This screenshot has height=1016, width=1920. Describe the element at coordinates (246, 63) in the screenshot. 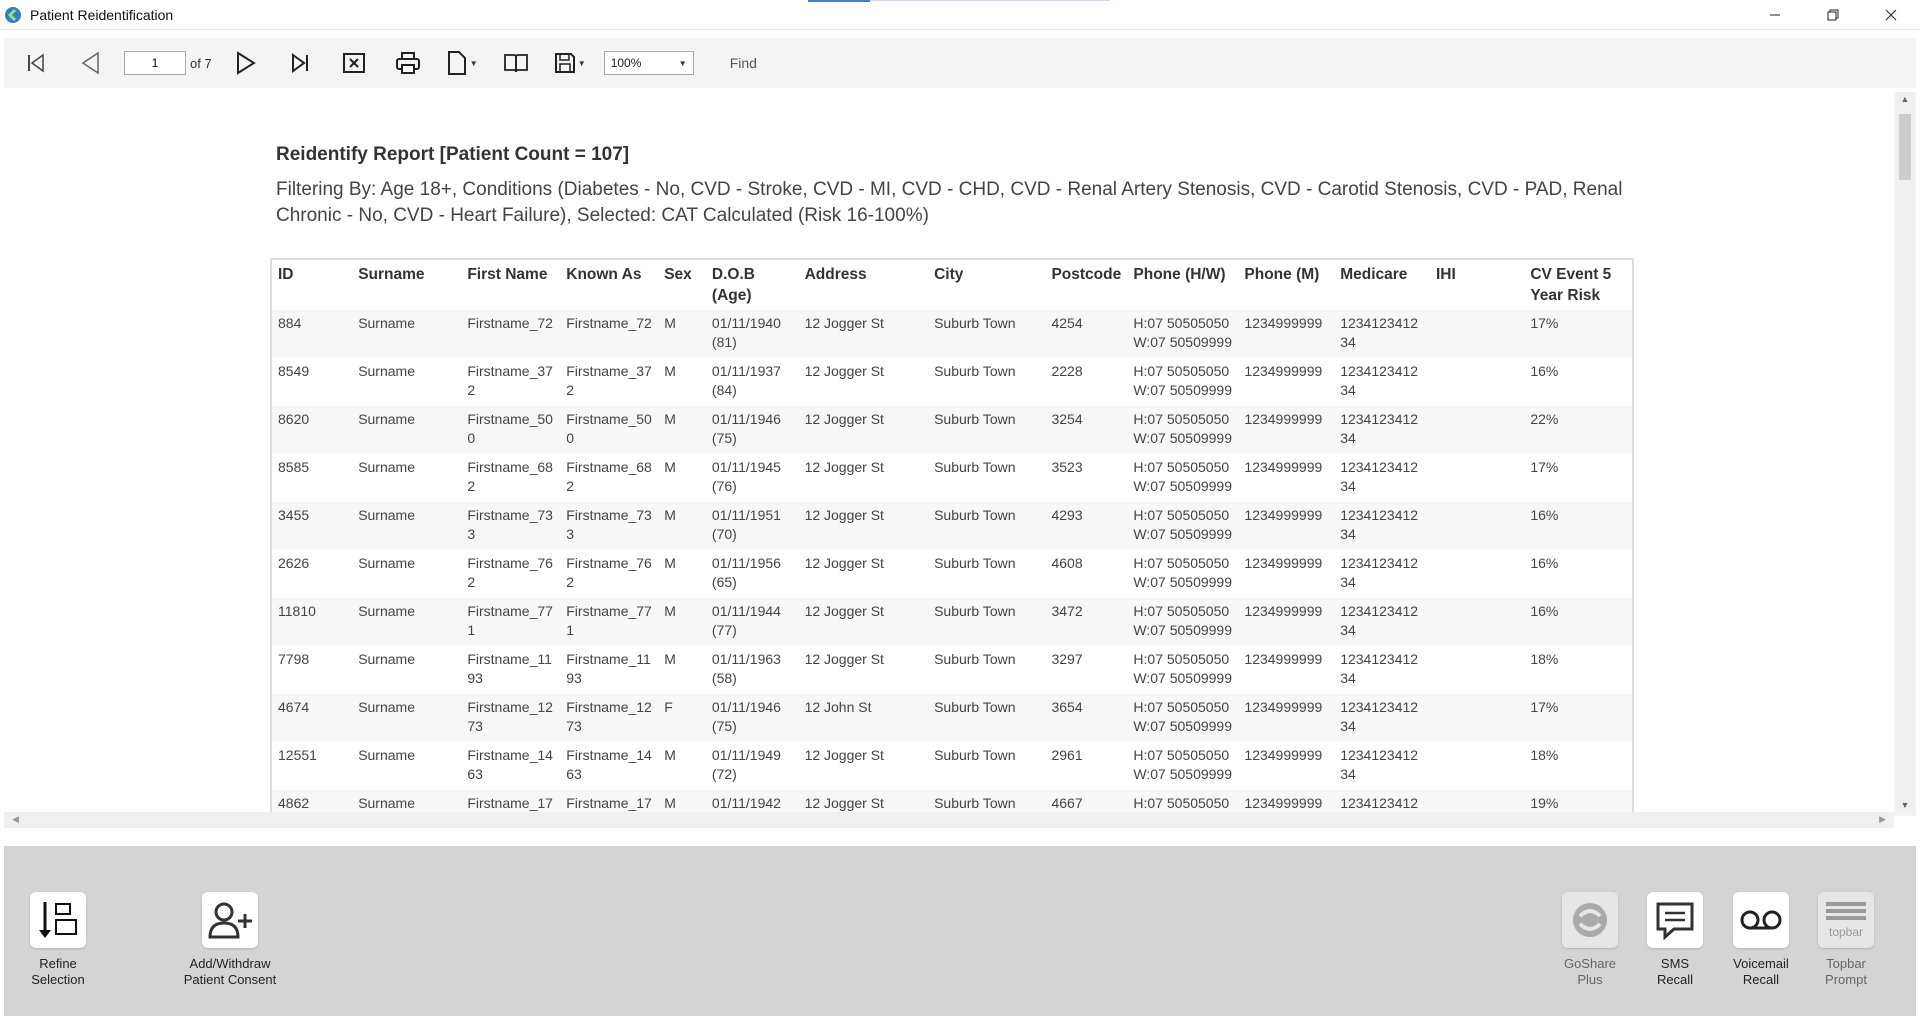

I see `next-page-button` at that location.